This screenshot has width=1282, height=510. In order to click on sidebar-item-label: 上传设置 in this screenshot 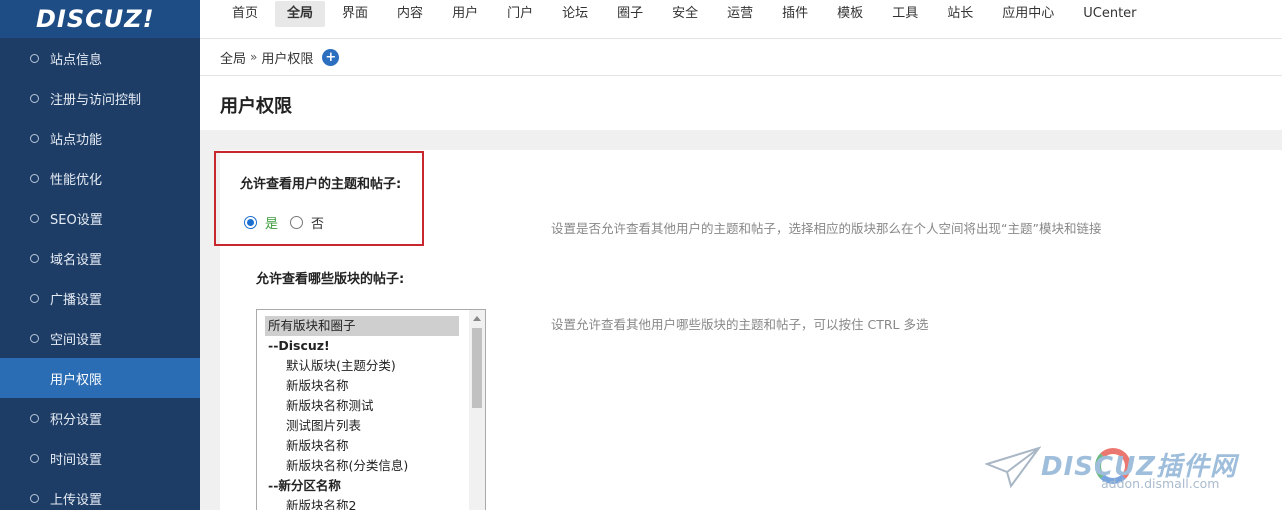, I will do `click(76, 500)`.